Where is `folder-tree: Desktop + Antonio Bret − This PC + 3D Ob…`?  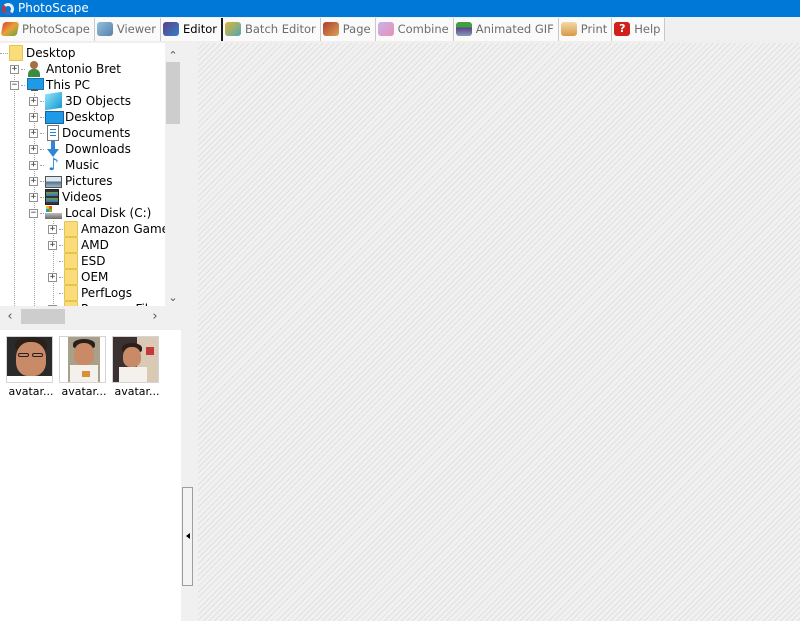
folder-tree: Desktop + Antonio Bret − This PC + 3D Ob… is located at coordinates (82, 174).